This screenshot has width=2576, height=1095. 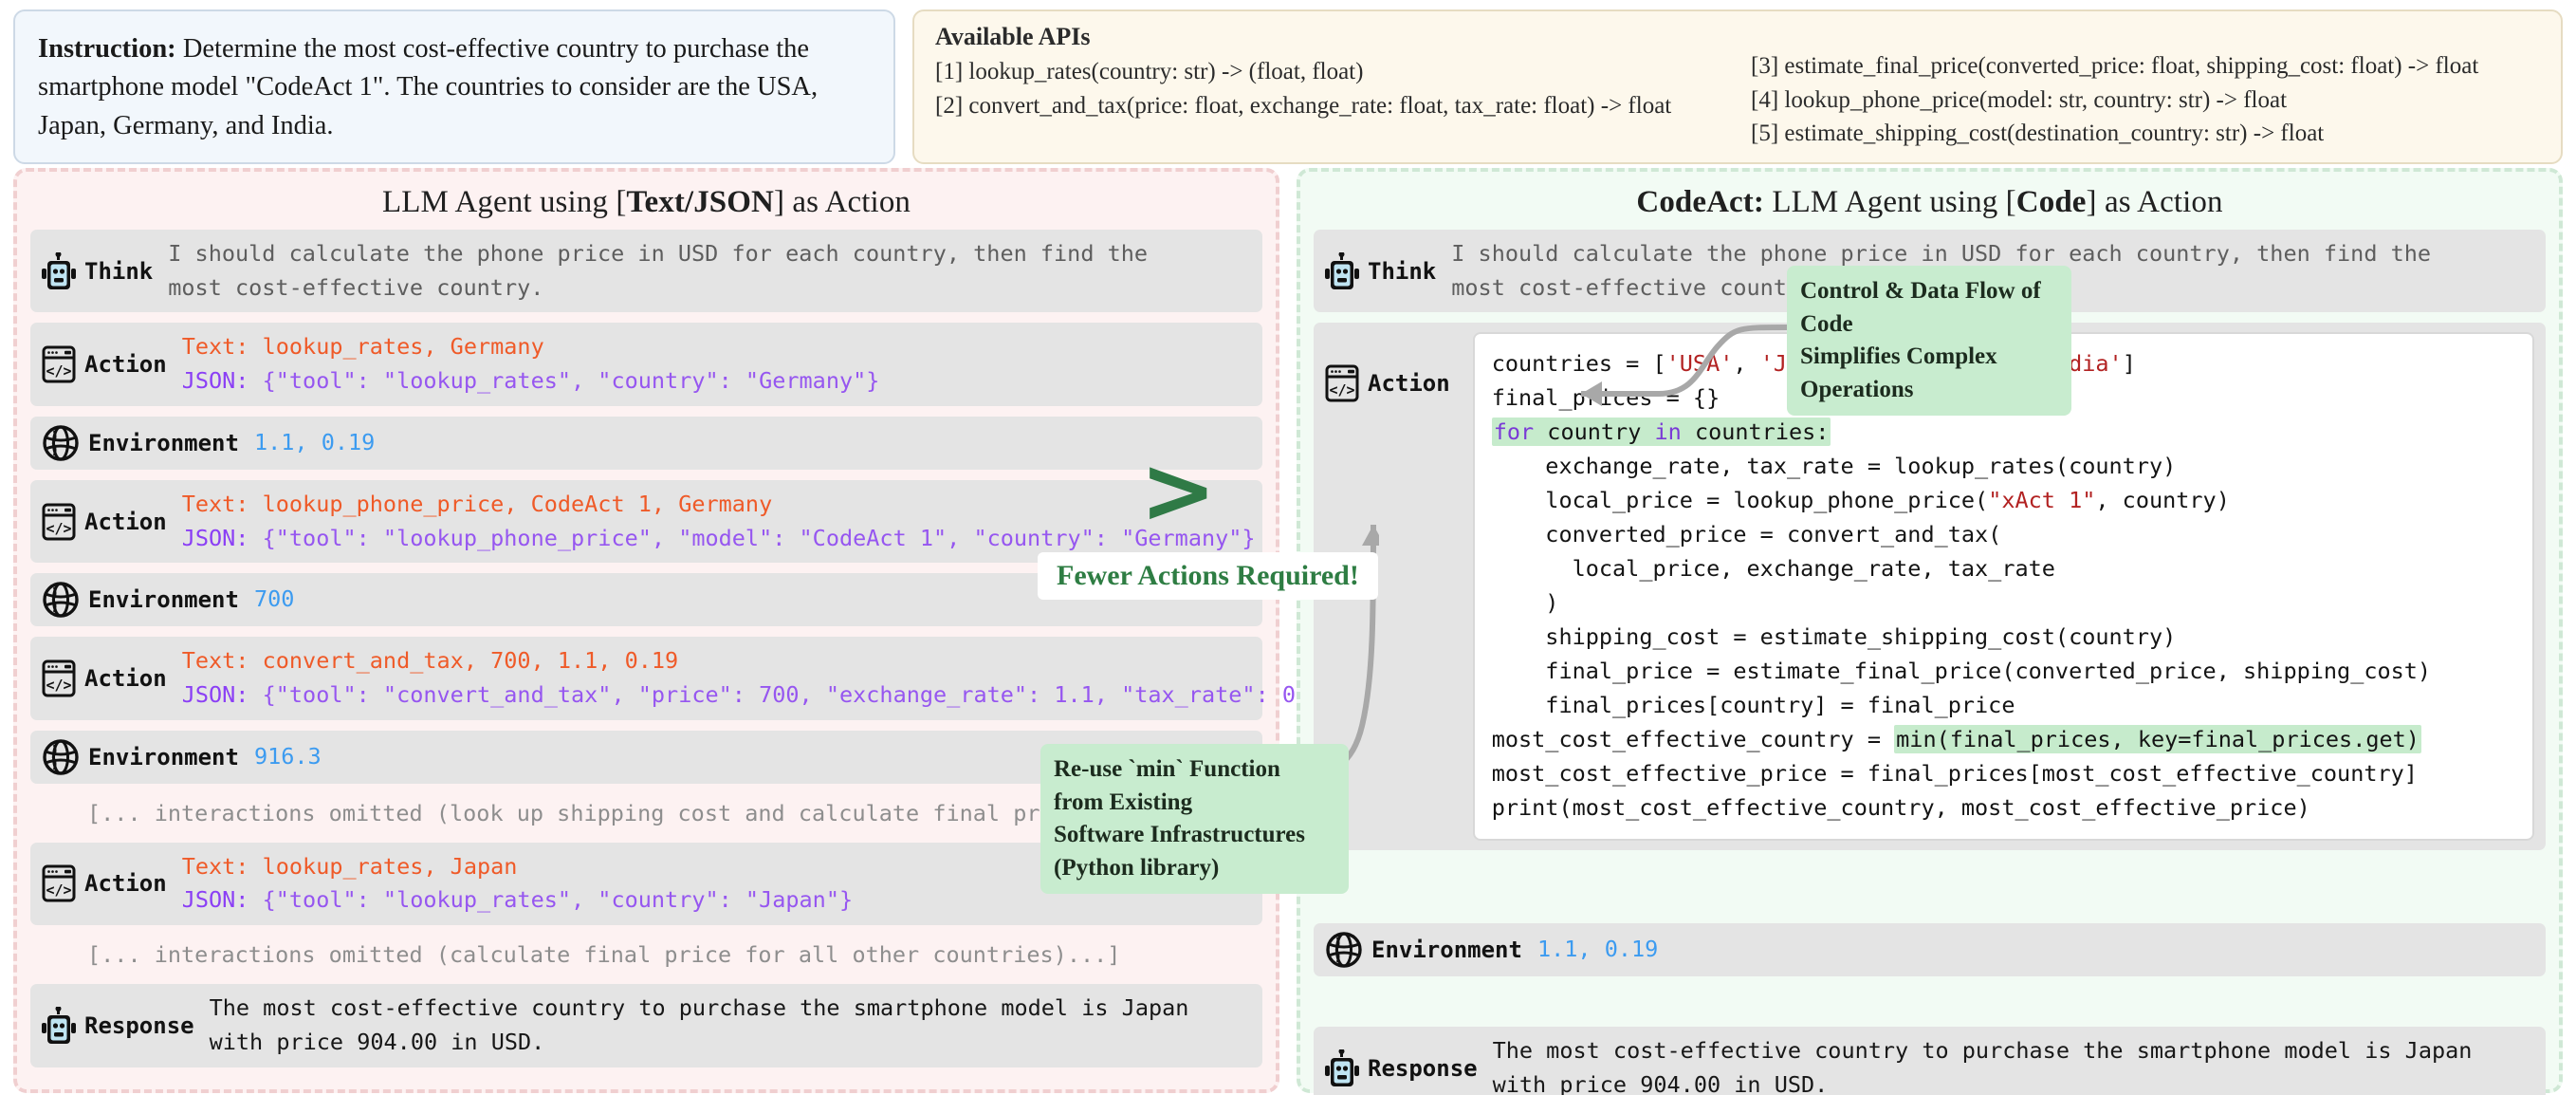 What do you see at coordinates (2042, 500) in the screenshot?
I see `code-string: "xAct 1"` at bounding box center [2042, 500].